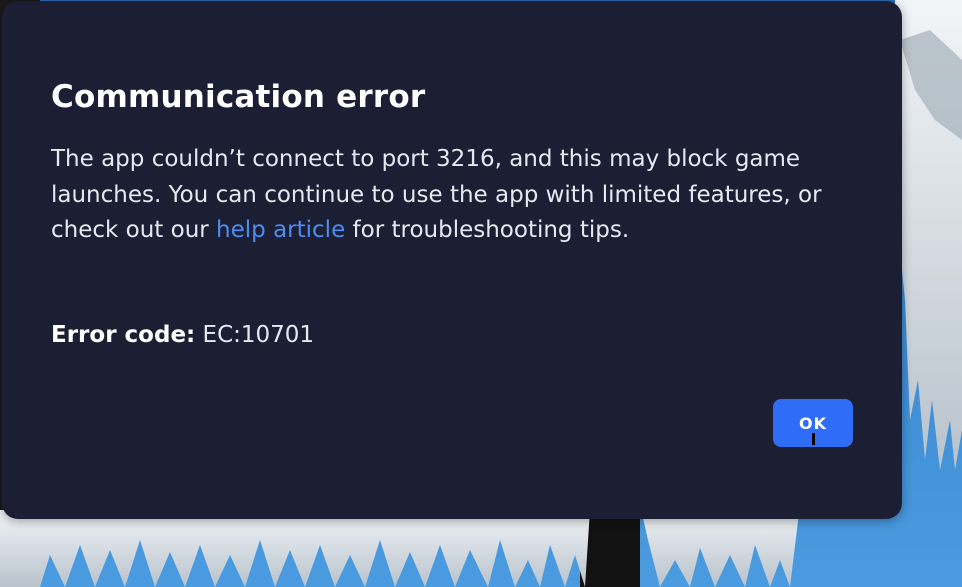 The width and height of the screenshot is (962, 587). Describe the element at coordinates (255, 335) in the screenshot. I see `error-code-value: EC:10701` at that location.